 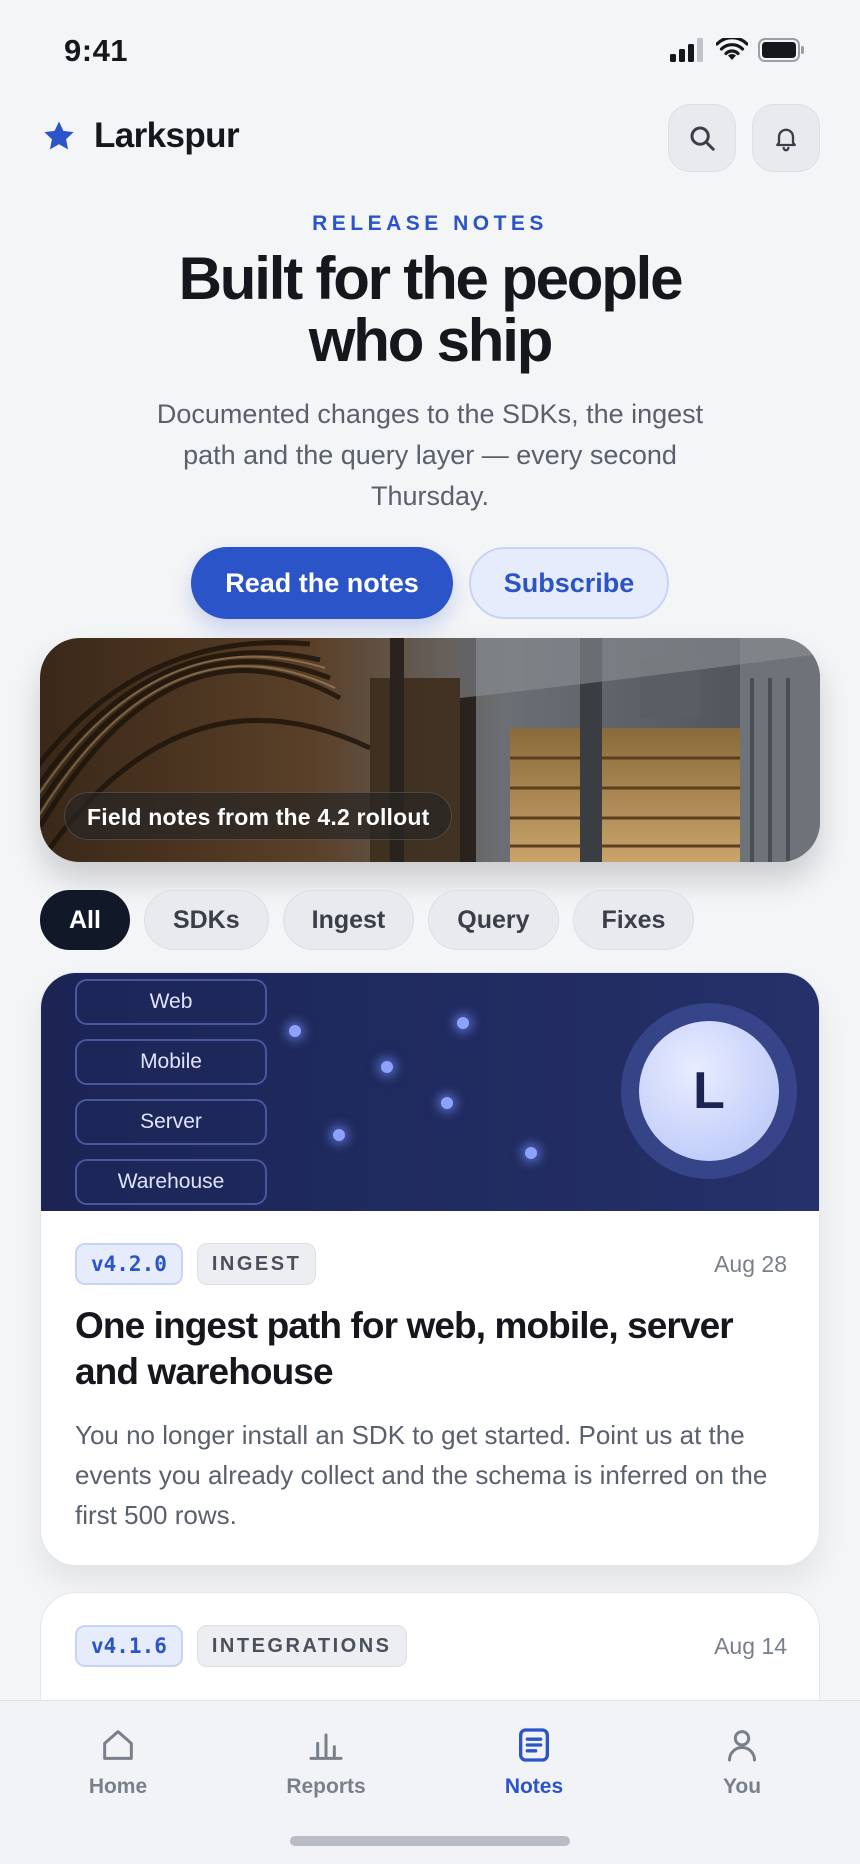 I want to click on notes-icon, so click(x=534, y=1745).